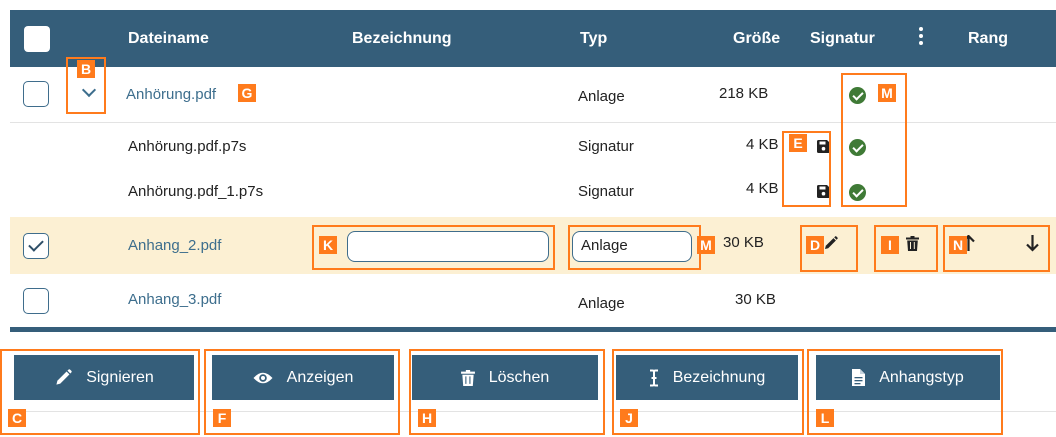 The image size is (1056, 437). I want to click on annotation-label: I, so click(890, 245).